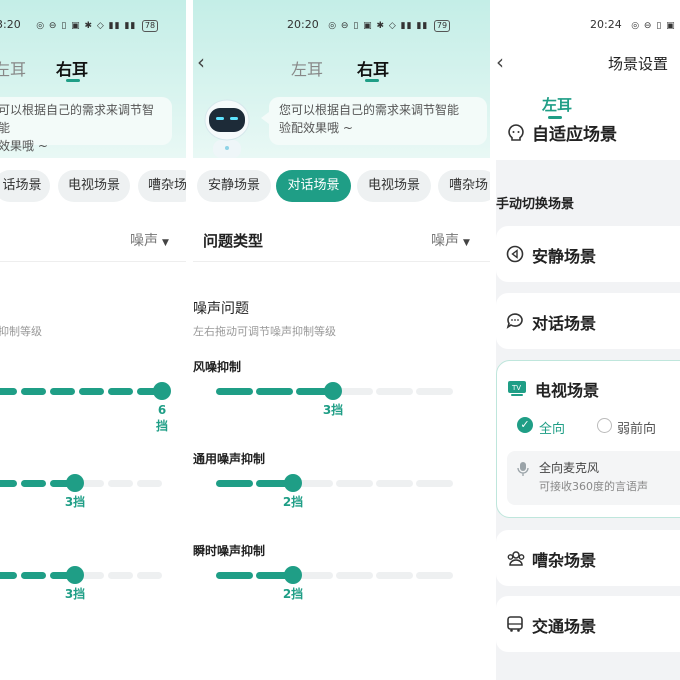 The image size is (680, 680). I want to click on section-title: 噪声问题, so click(221, 309).